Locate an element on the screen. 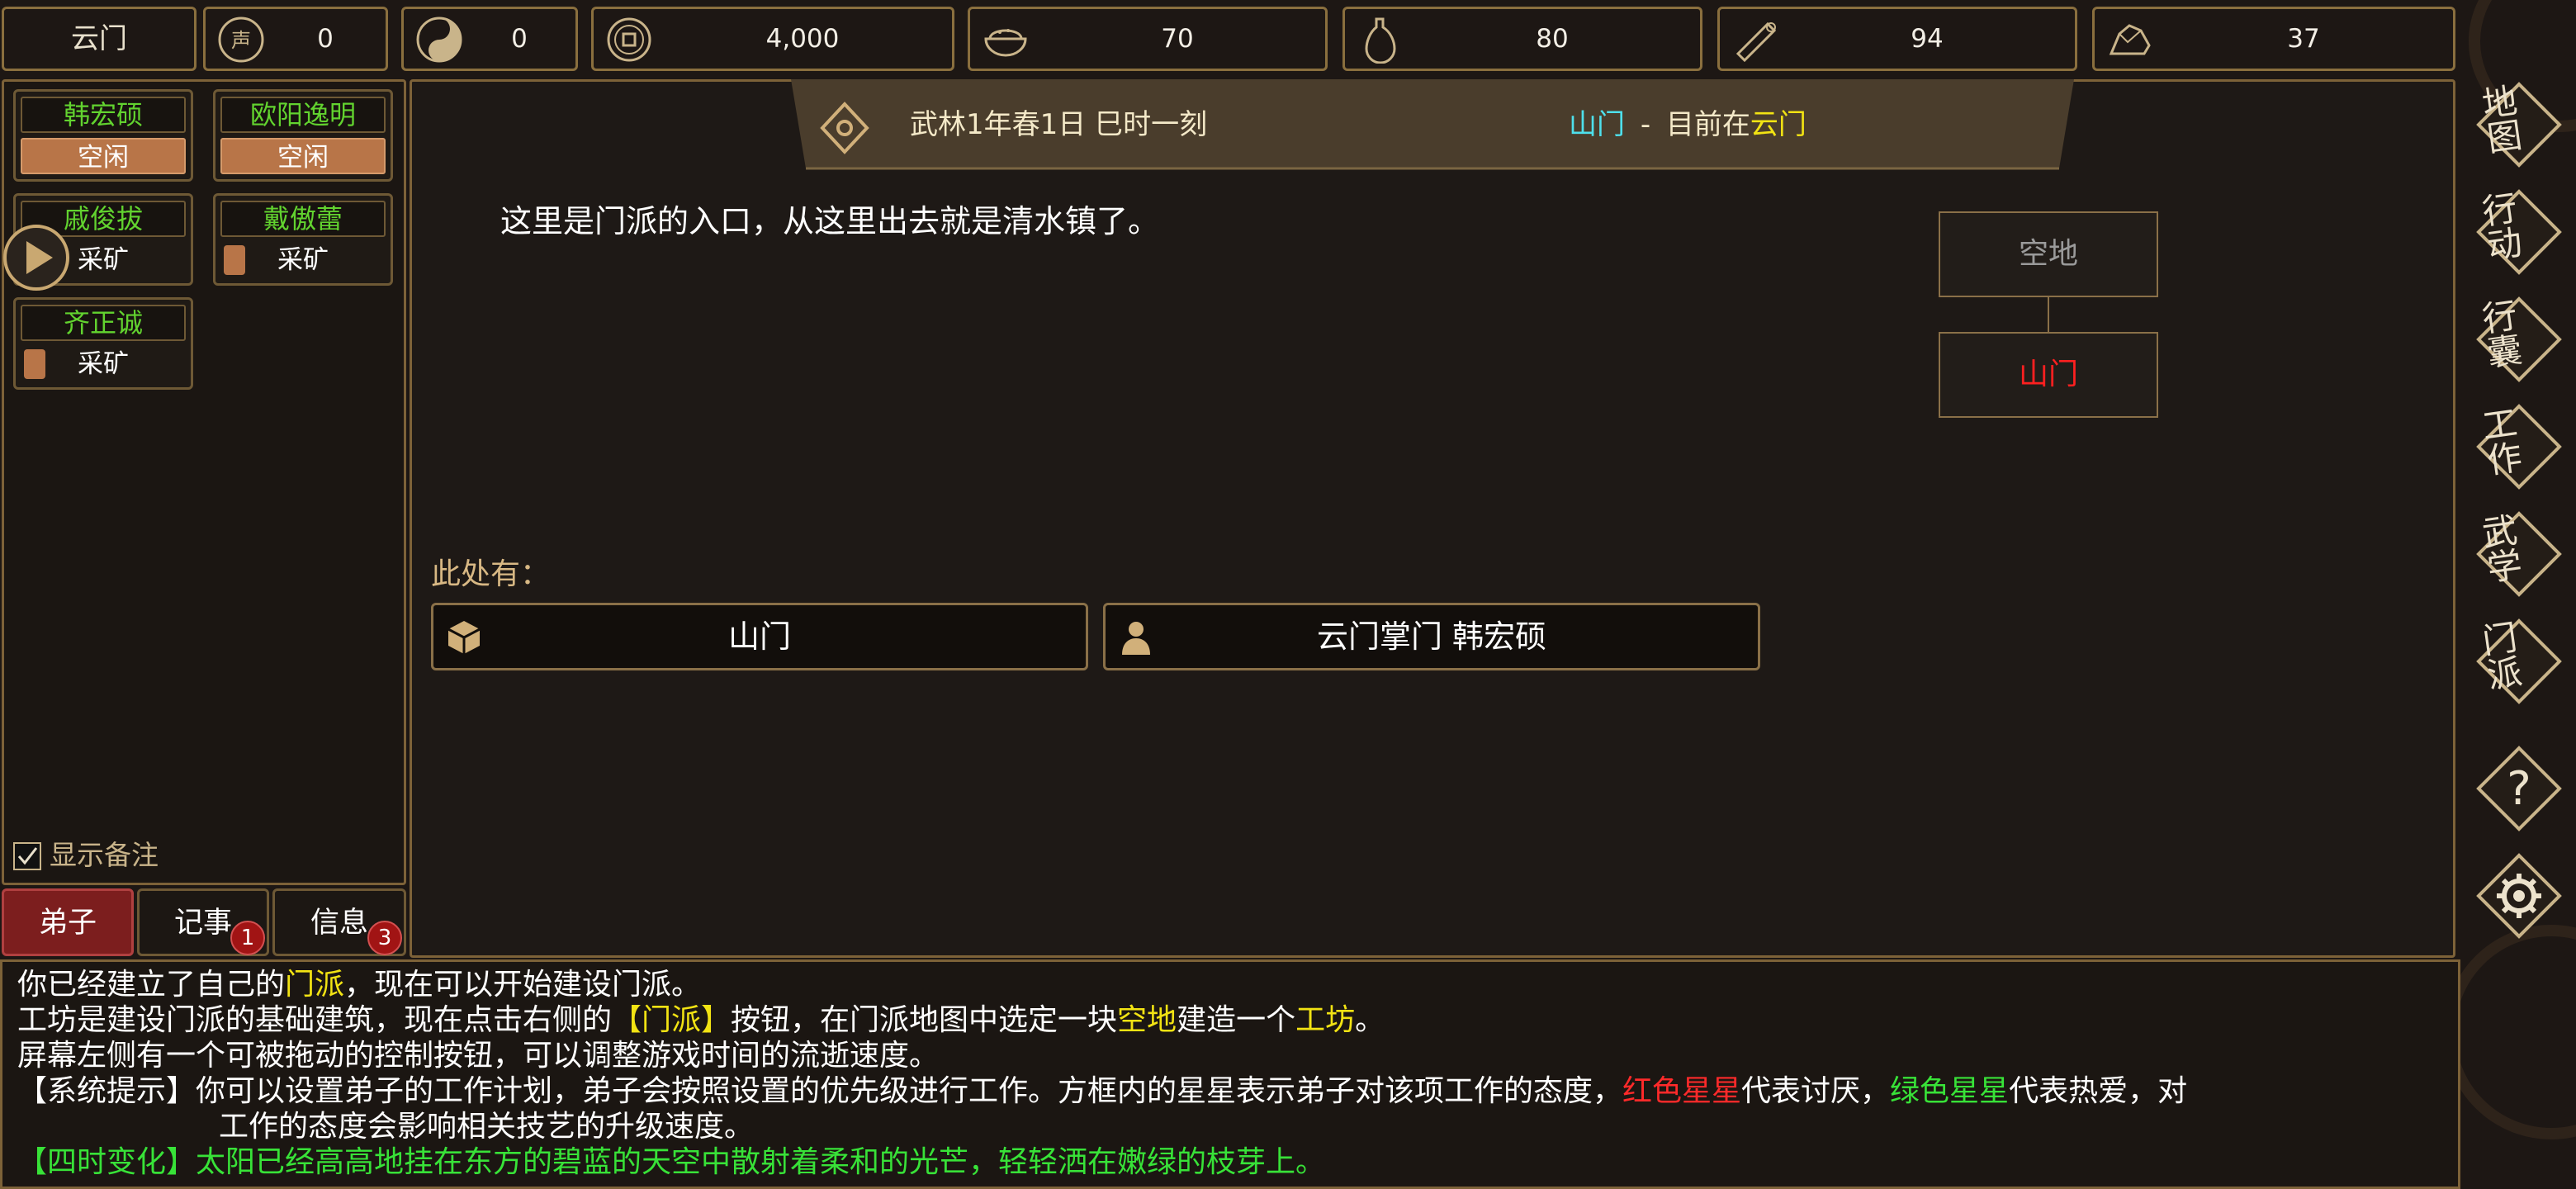  location-name: 山门 is located at coordinates (1597, 124).